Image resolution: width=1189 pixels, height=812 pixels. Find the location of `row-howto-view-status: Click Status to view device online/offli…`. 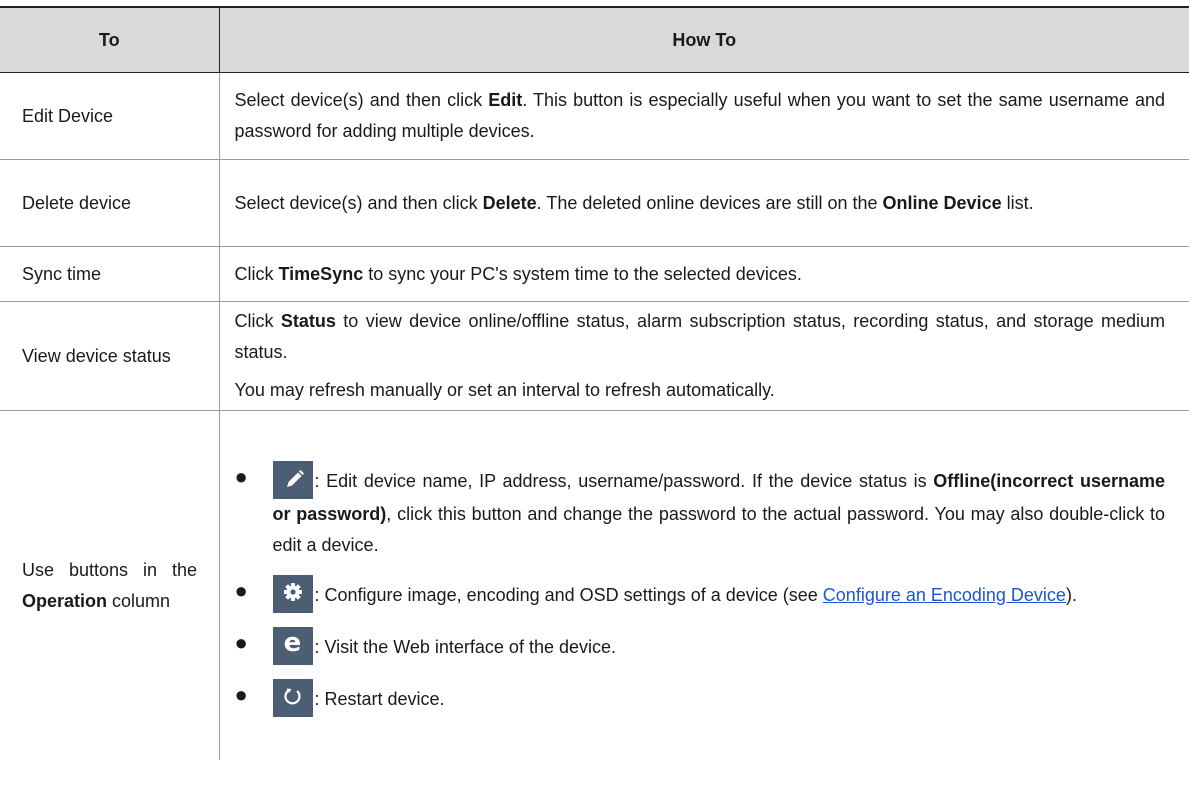

row-howto-view-status: Click Status to view device online/offli… is located at coordinates (704, 356).